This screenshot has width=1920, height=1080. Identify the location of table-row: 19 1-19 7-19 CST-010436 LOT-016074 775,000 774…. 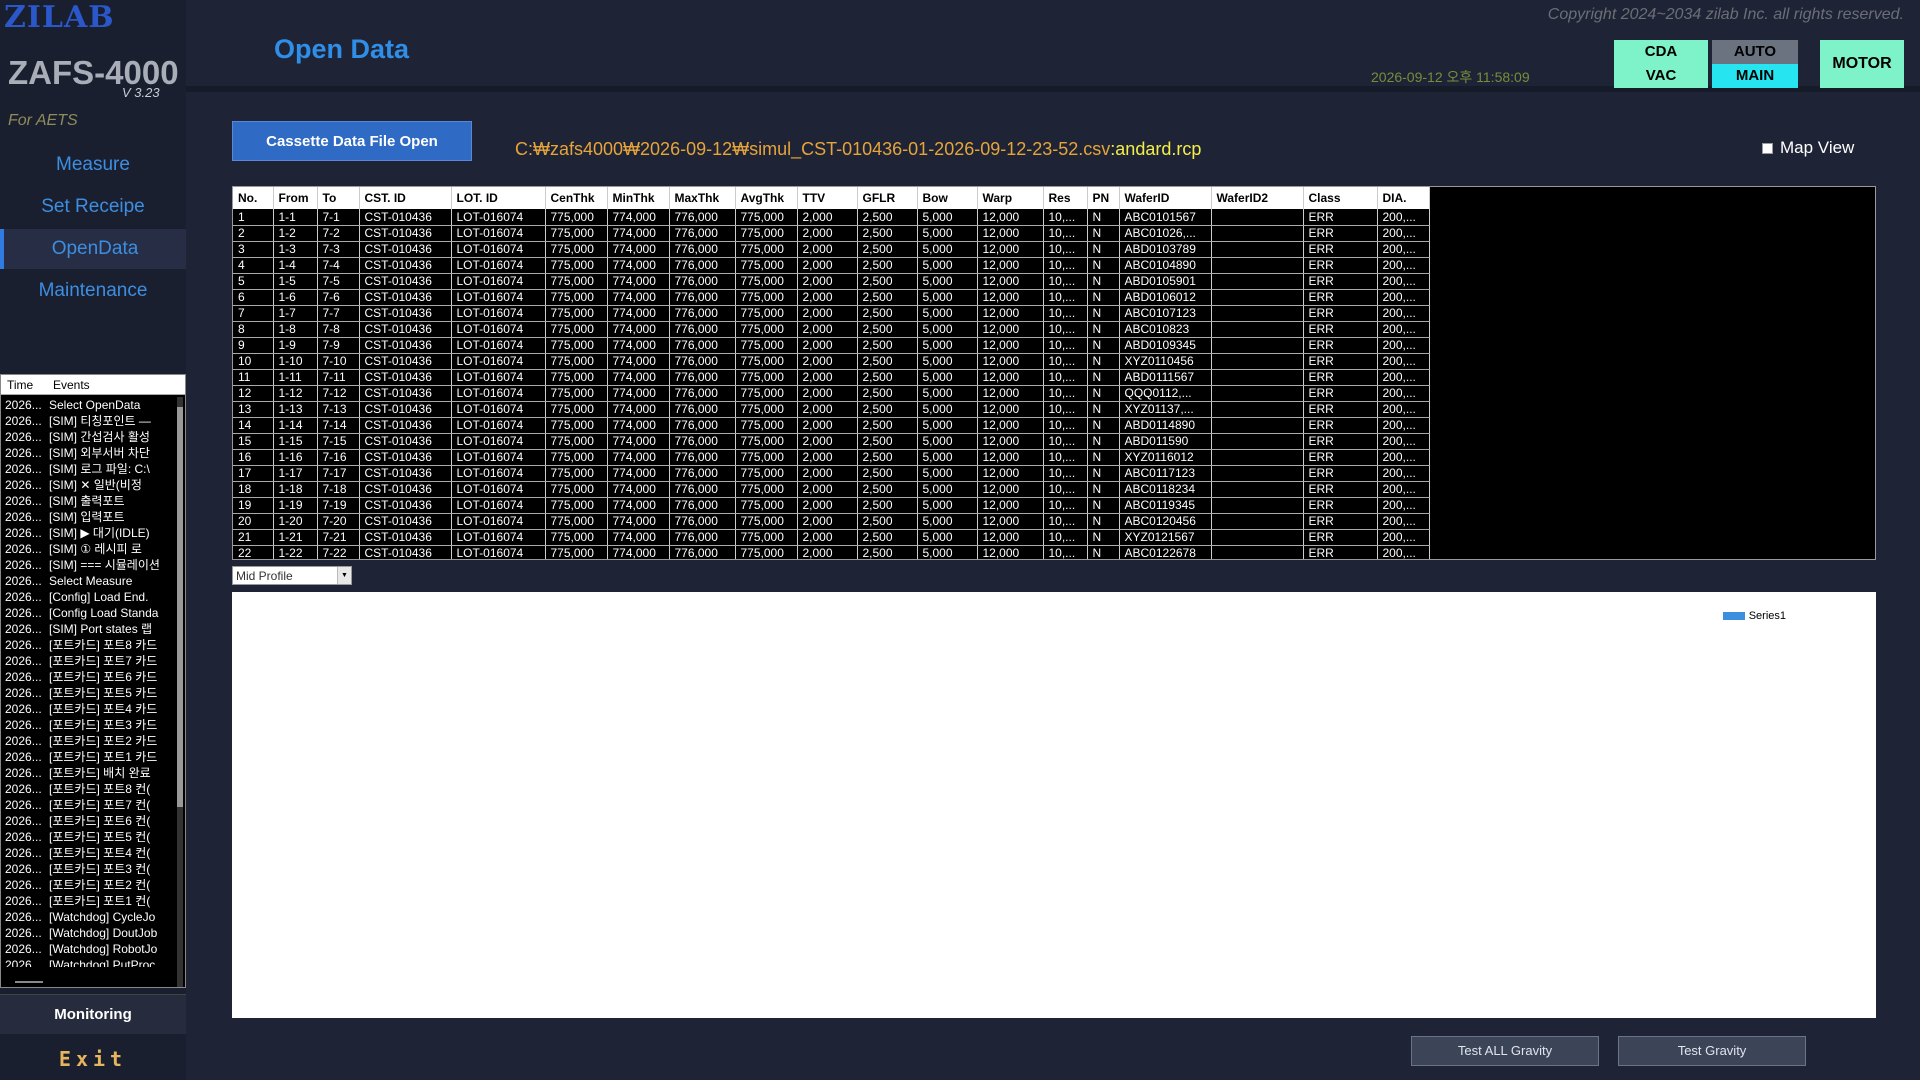
(831, 505).